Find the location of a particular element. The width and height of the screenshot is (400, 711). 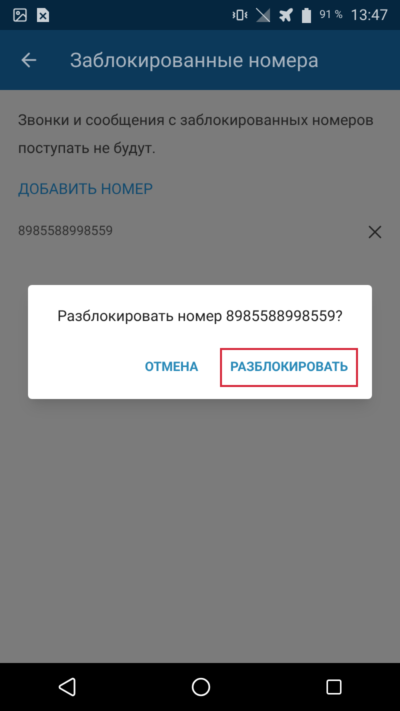

airplane-icon is located at coordinates (286, 15).